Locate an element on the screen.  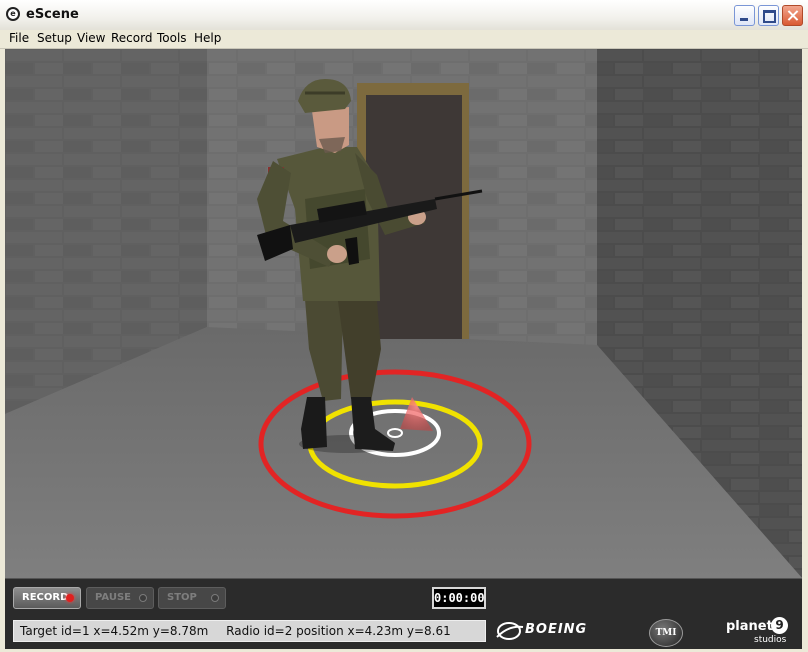
studios-wordmark: studios is located at coordinates (770, 640).